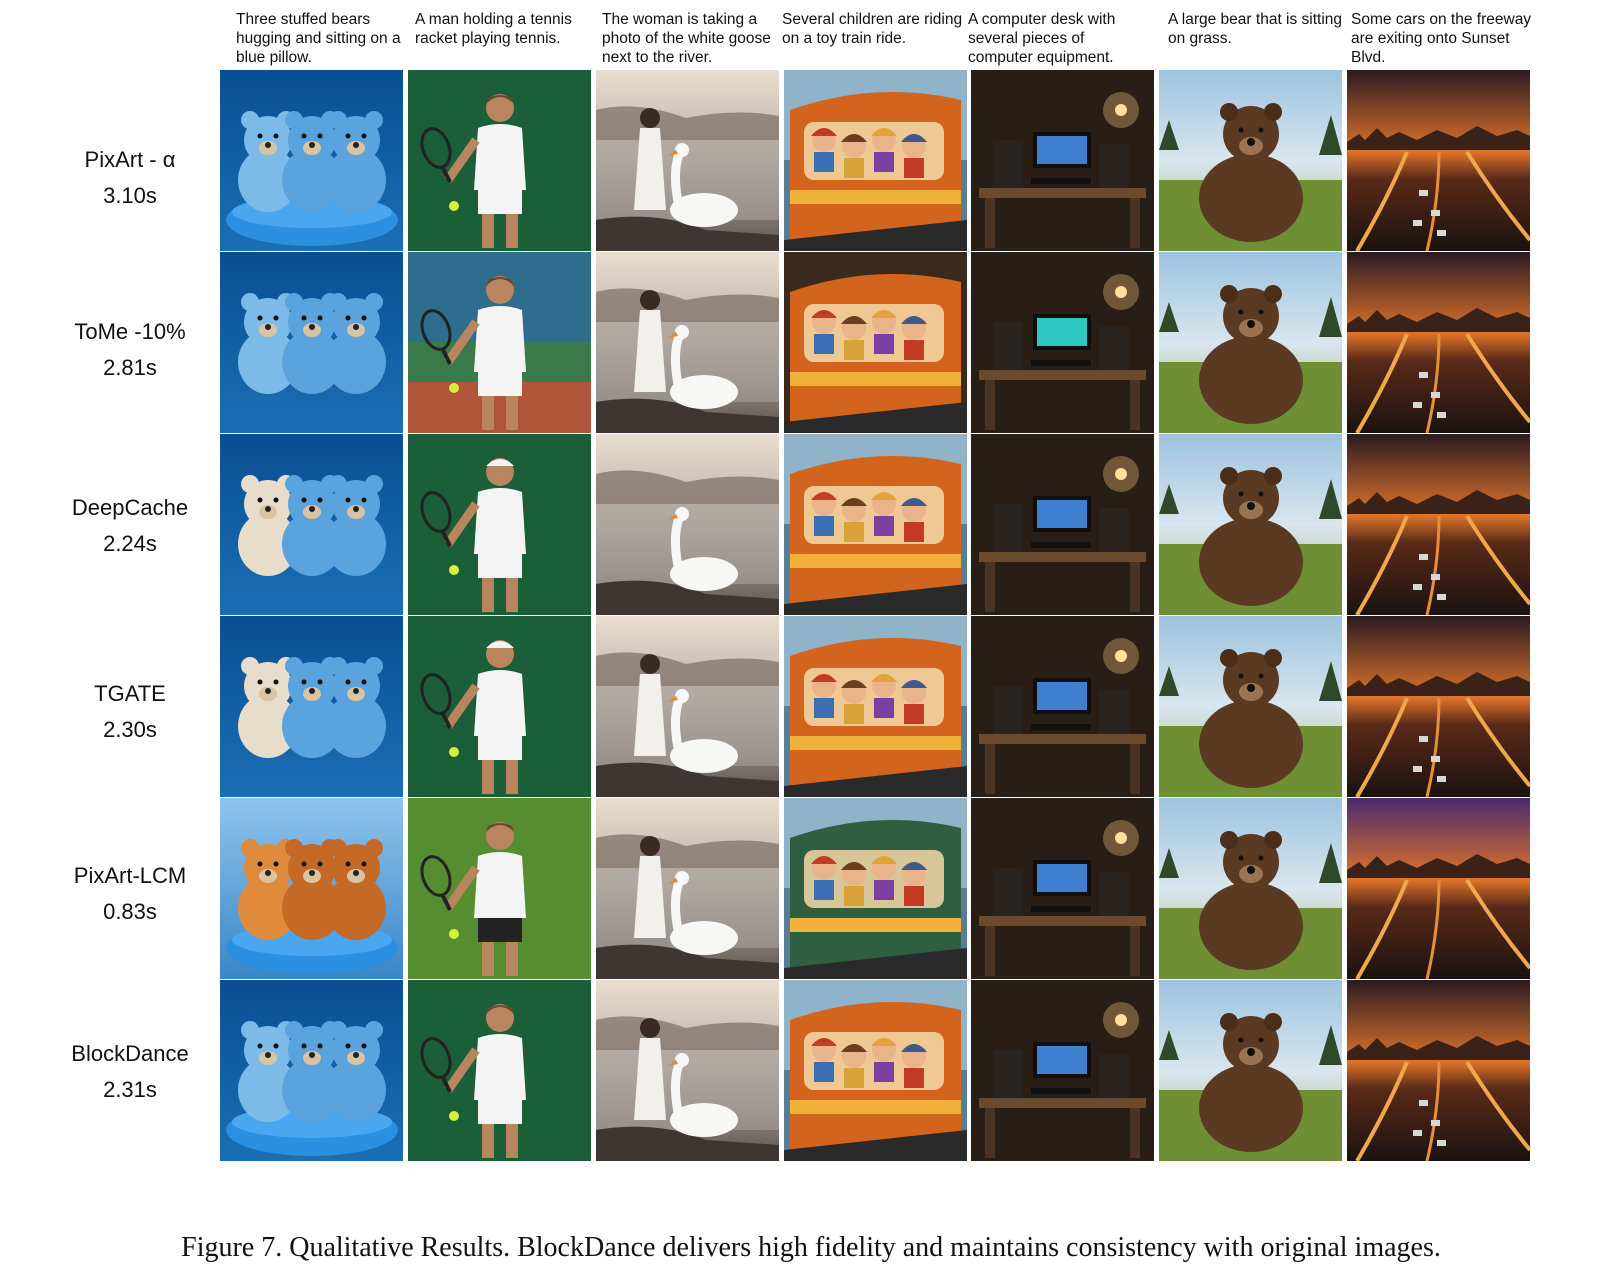 This screenshot has width=1622, height=1273. Describe the element at coordinates (130, 1072) in the screenshot. I see `method-label: BlockDance 2.31s` at that location.